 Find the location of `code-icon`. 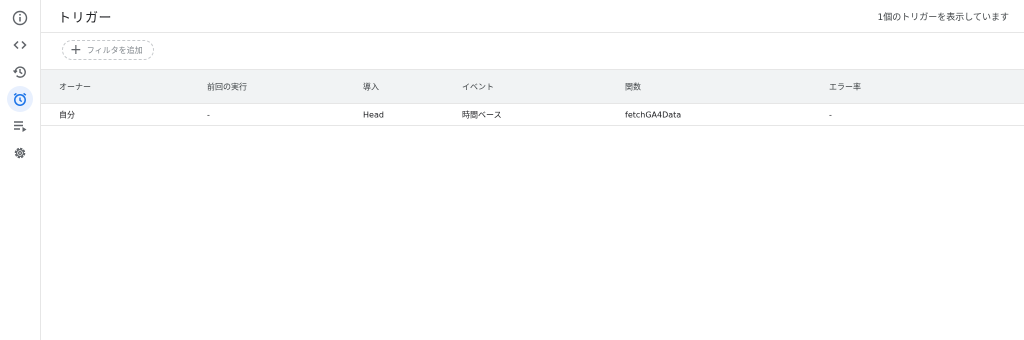

code-icon is located at coordinates (20, 45).